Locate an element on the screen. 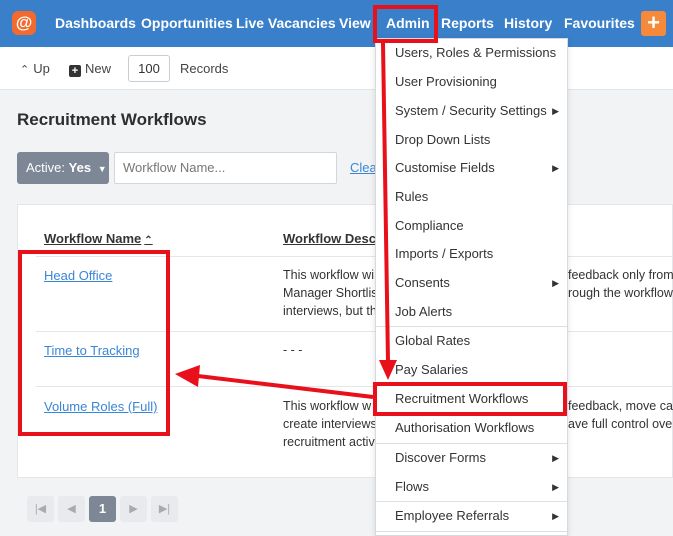  arrow-down-head is located at coordinates (388, 370).